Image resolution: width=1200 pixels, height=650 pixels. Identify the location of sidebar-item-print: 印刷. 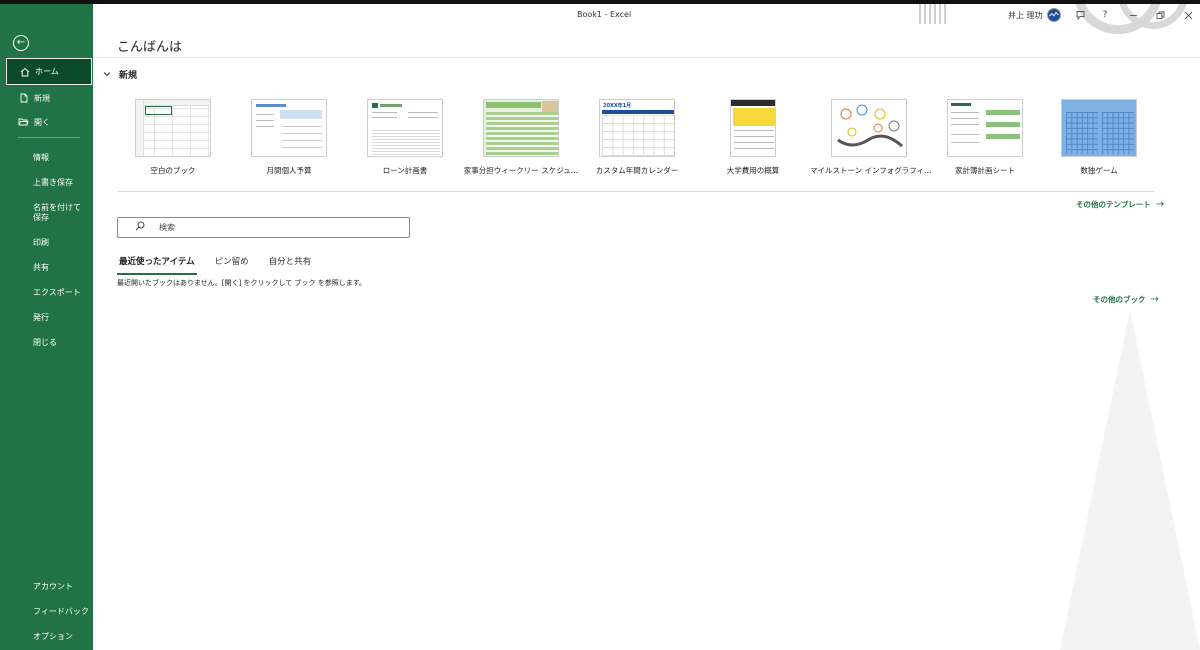
(49, 242).